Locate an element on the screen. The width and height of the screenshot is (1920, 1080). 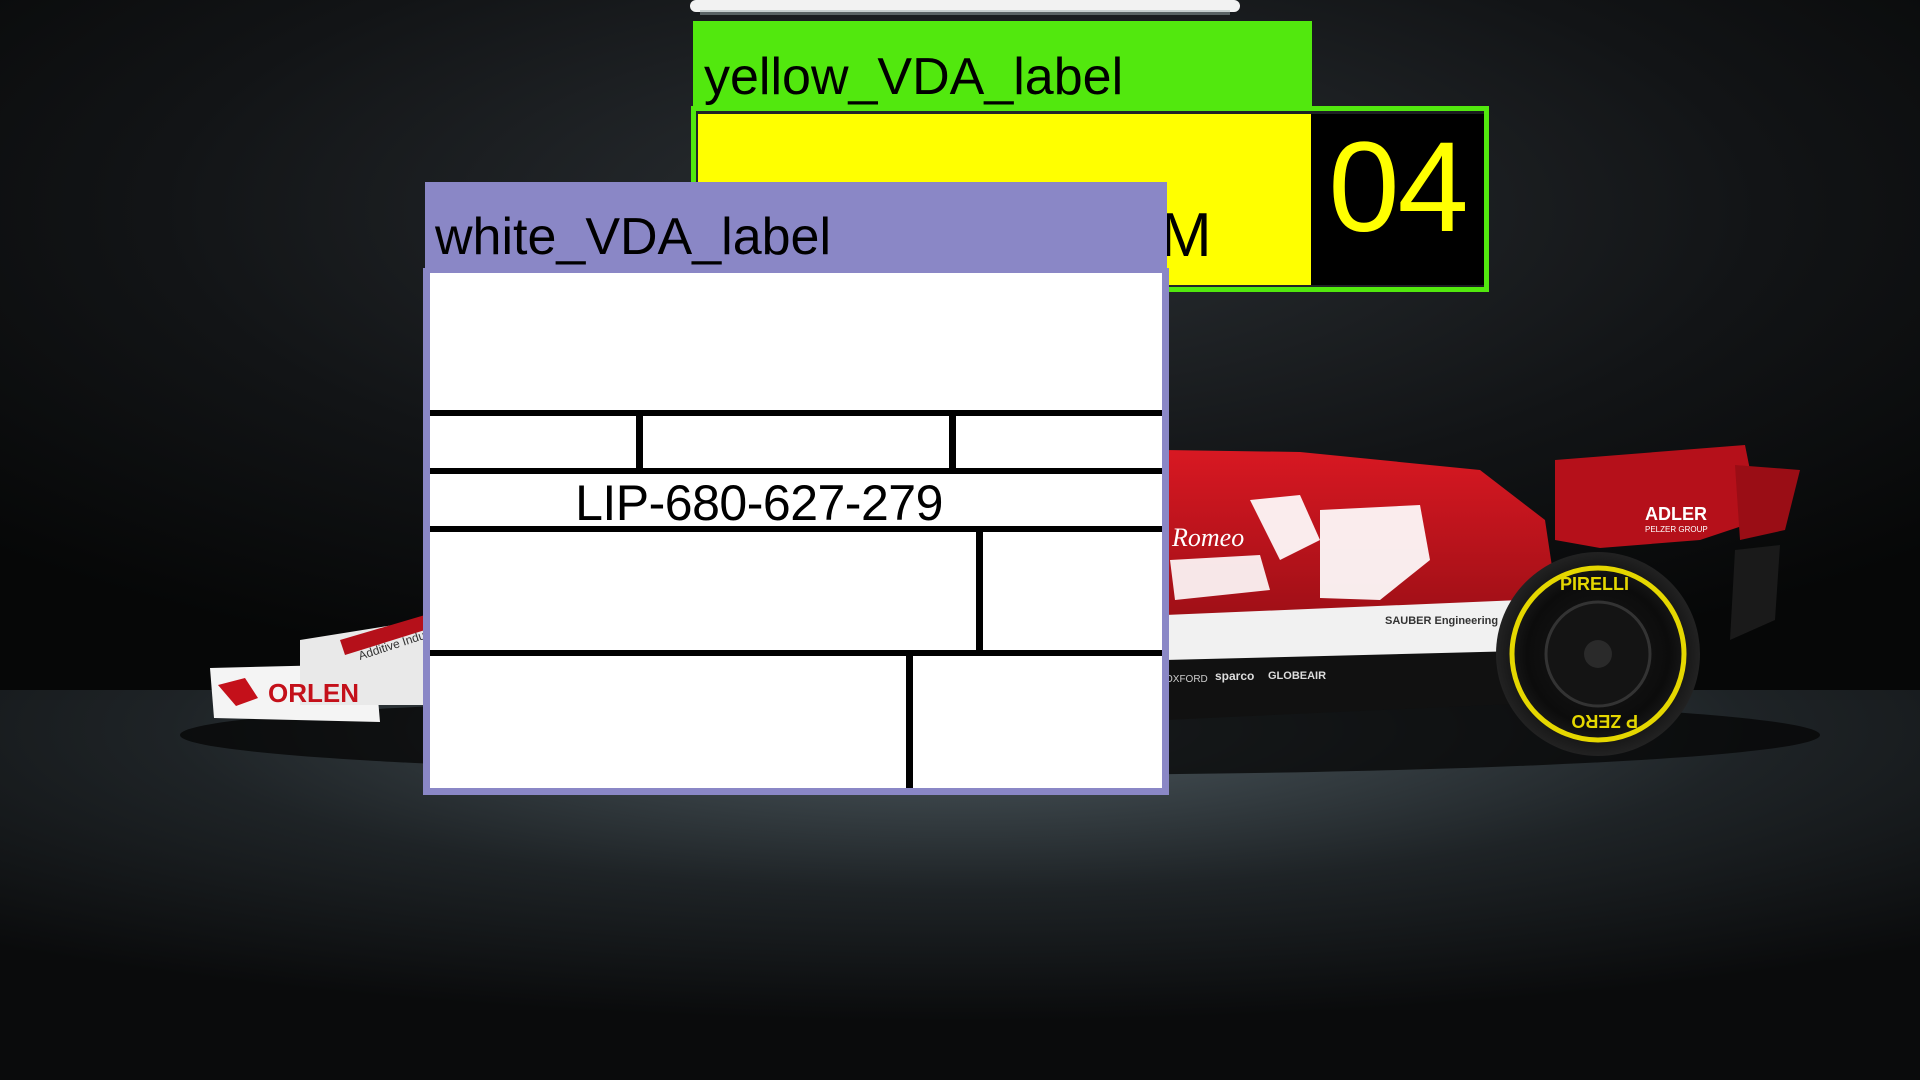
svg-text: sparco is located at coordinates (1234, 676).